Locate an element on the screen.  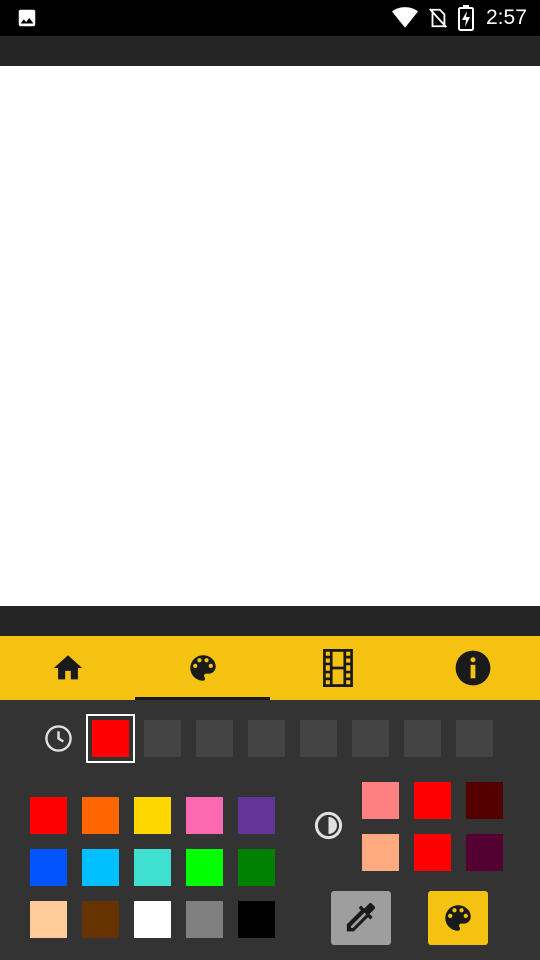
tab-info is located at coordinates (472, 668).